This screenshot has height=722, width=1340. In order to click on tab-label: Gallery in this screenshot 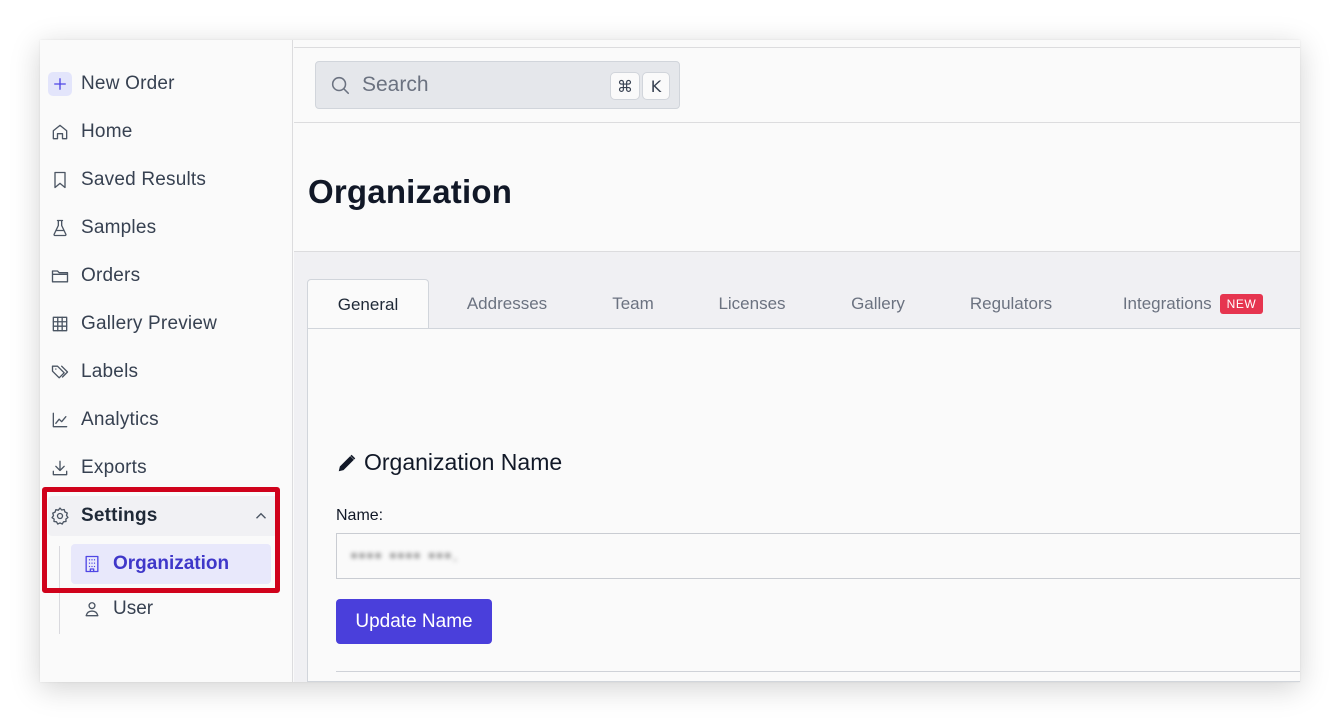, I will do `click(878, 303)`.